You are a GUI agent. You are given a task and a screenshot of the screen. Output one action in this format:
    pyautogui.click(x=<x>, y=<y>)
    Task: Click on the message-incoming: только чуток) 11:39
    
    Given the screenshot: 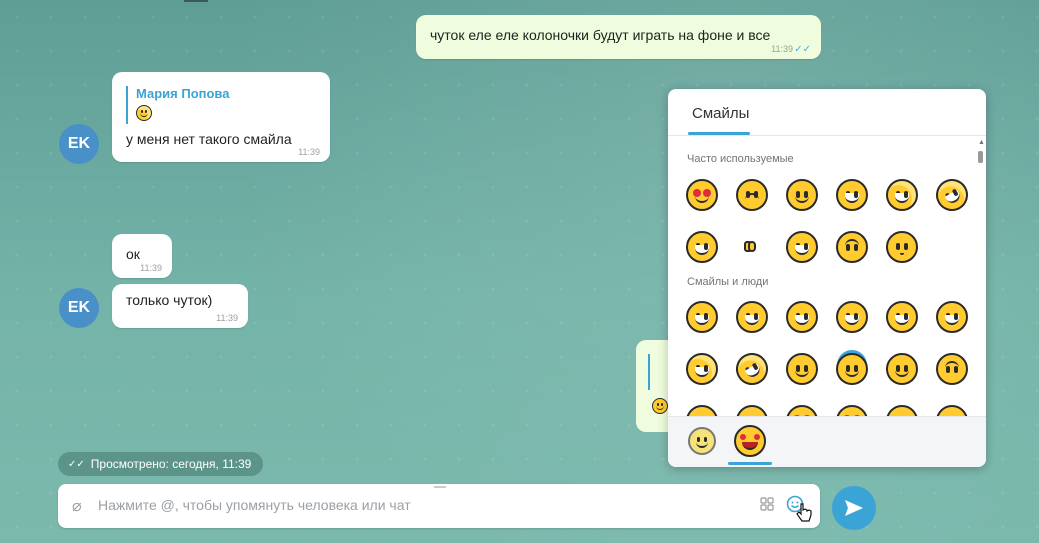 What is the action you would take?
    pyautogui.click(x=180, y=306)
    